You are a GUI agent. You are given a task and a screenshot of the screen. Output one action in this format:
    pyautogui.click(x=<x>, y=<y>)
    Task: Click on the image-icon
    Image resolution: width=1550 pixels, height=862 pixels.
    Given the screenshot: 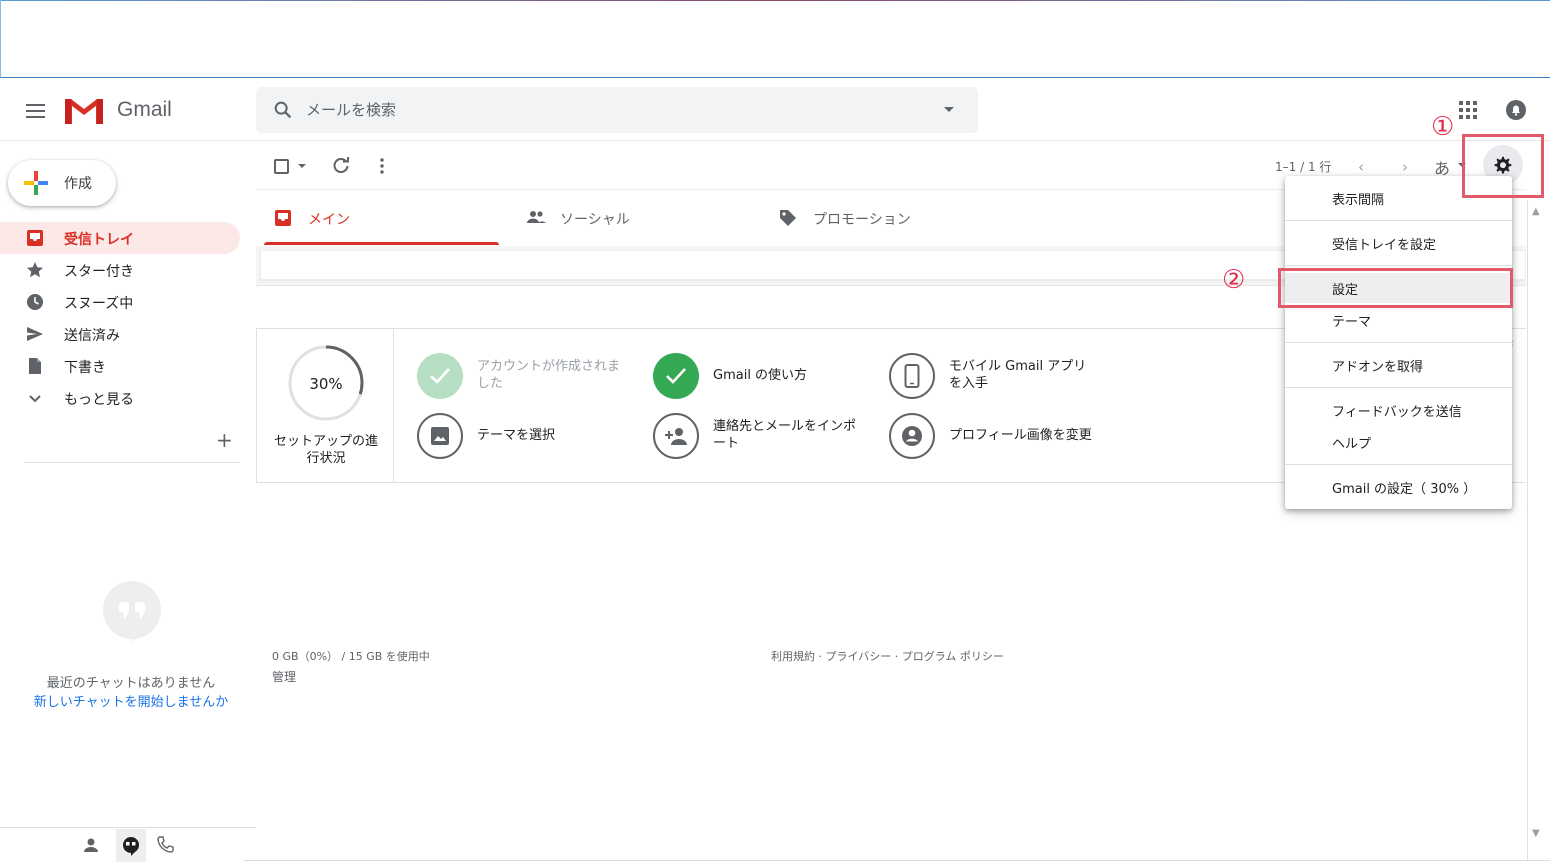 What is the action you would take?
    pyautogui.click(x=440, y=436)
    